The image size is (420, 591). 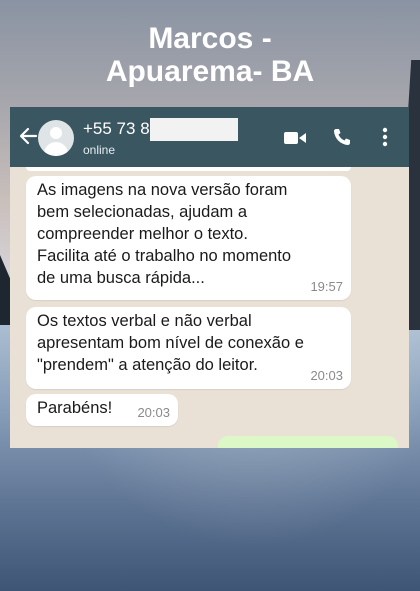 What do you see at coordinates (75, 408) in the screenshot?
I see `message-text: Parabéns!` at bounding box center [75, 408].